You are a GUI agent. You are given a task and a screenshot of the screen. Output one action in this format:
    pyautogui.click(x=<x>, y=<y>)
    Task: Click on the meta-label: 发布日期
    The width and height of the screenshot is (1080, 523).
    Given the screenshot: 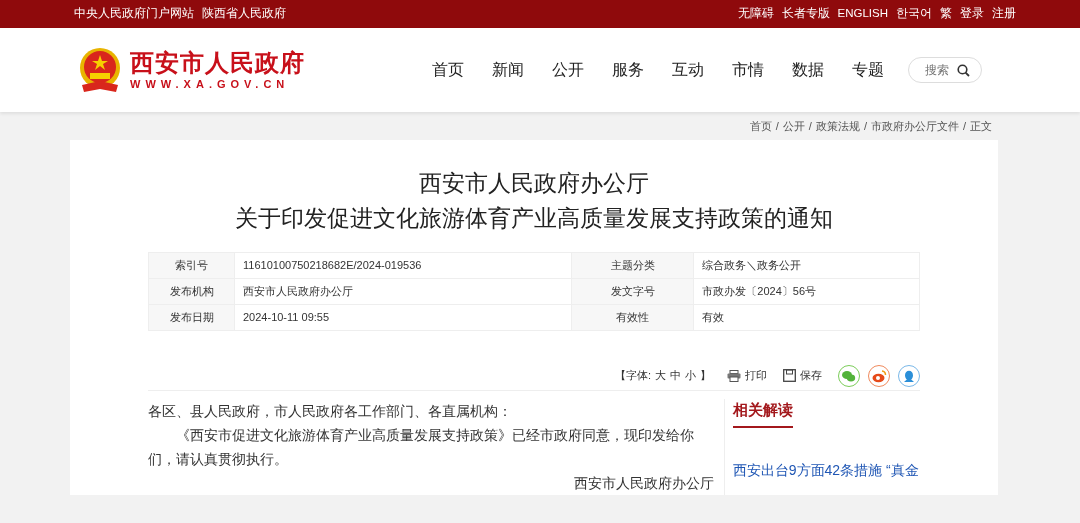 What is the action you would take?
    pyautogui.click(x=191, y=317)
    